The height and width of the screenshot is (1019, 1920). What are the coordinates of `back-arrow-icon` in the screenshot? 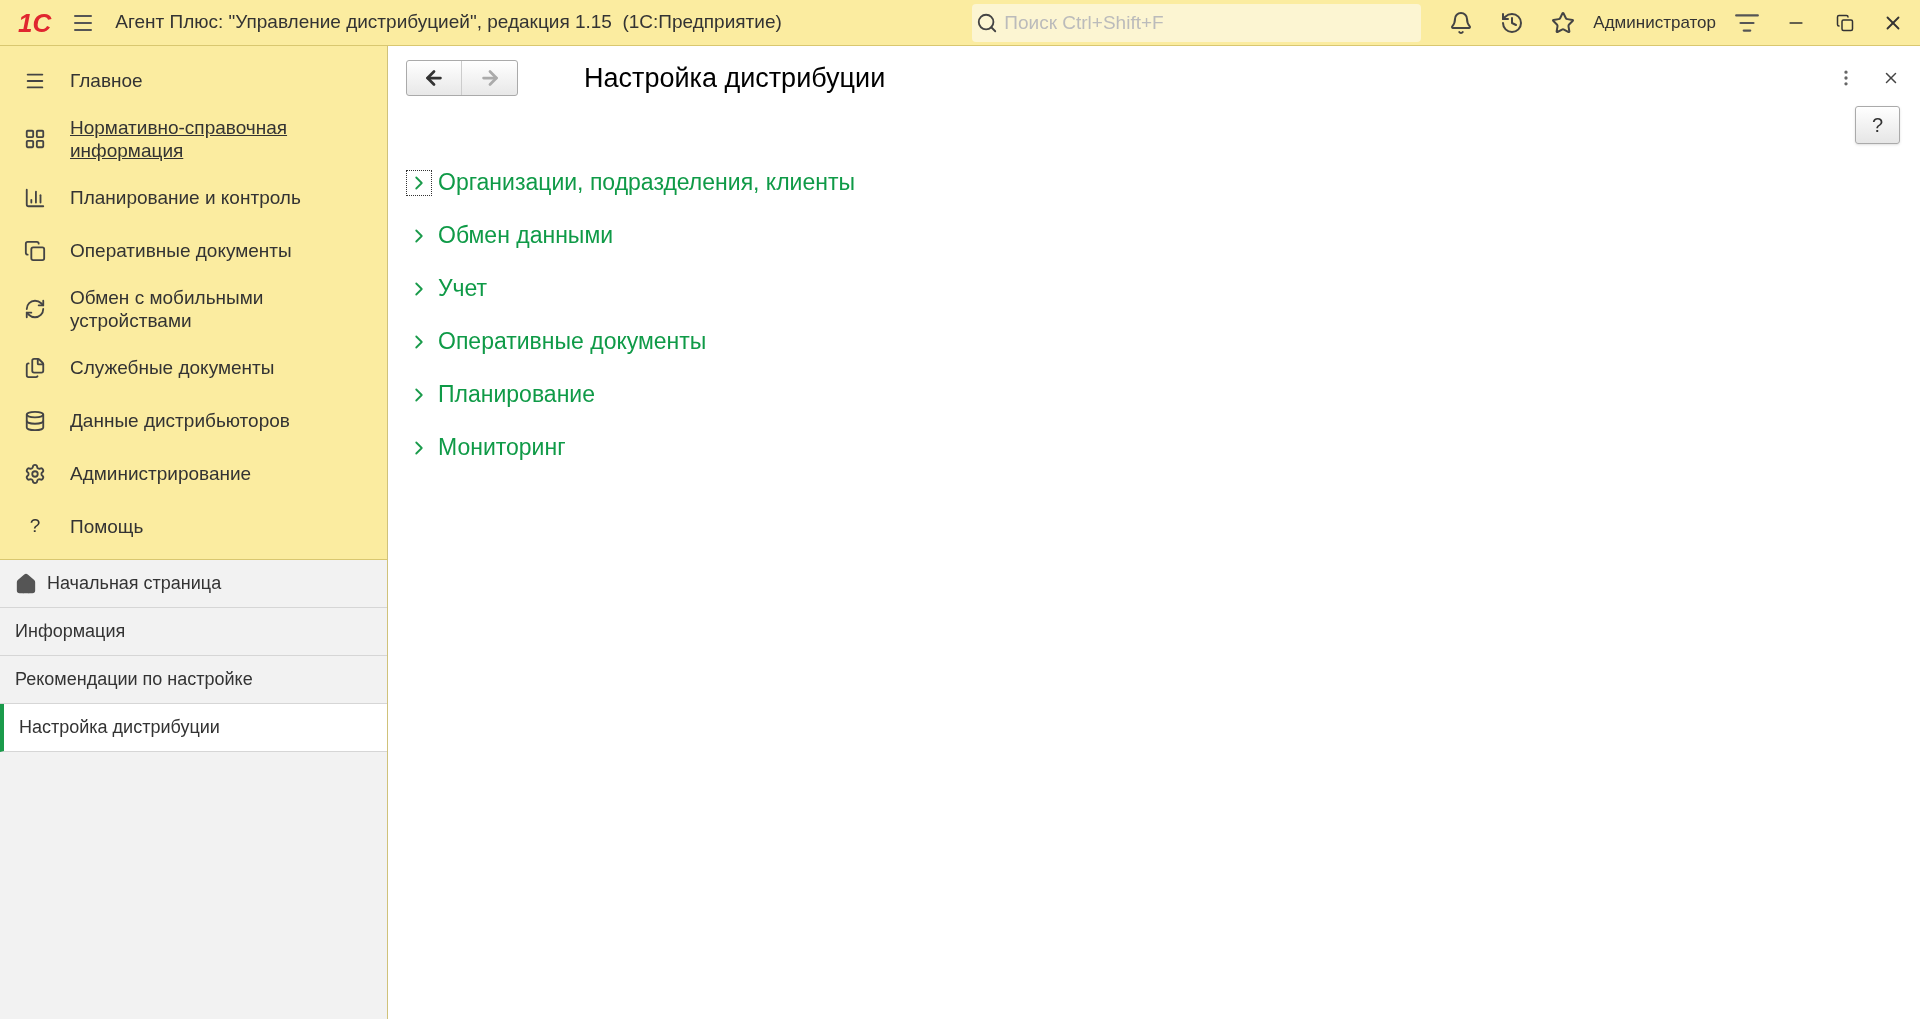 It's located at (434, 78).